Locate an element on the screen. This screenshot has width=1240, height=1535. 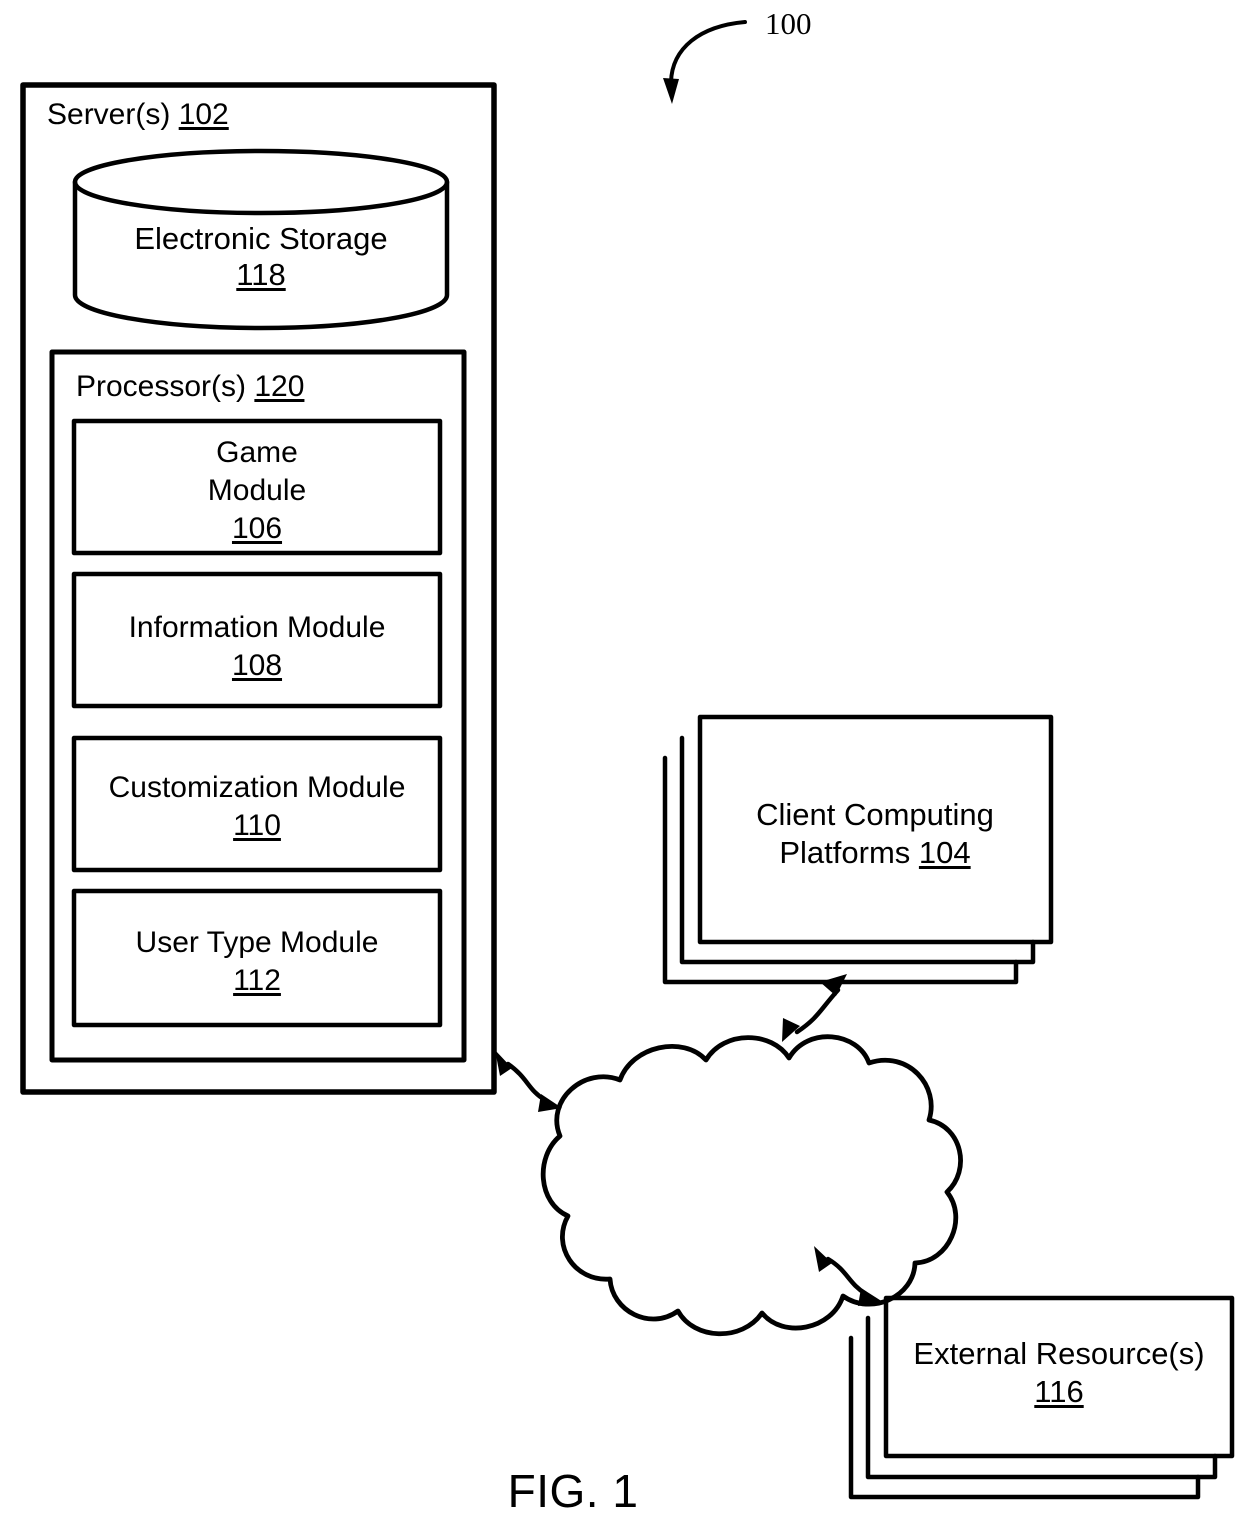
server-box-title-text: Server(s) is located at coordinates (109, 114).